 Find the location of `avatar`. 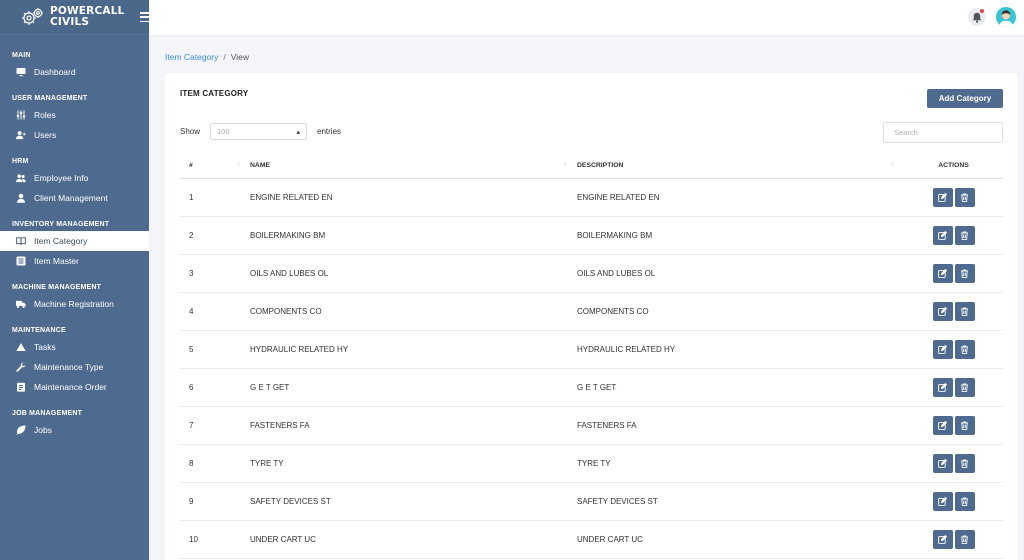

avatar is located at coordinates (1006, 17).